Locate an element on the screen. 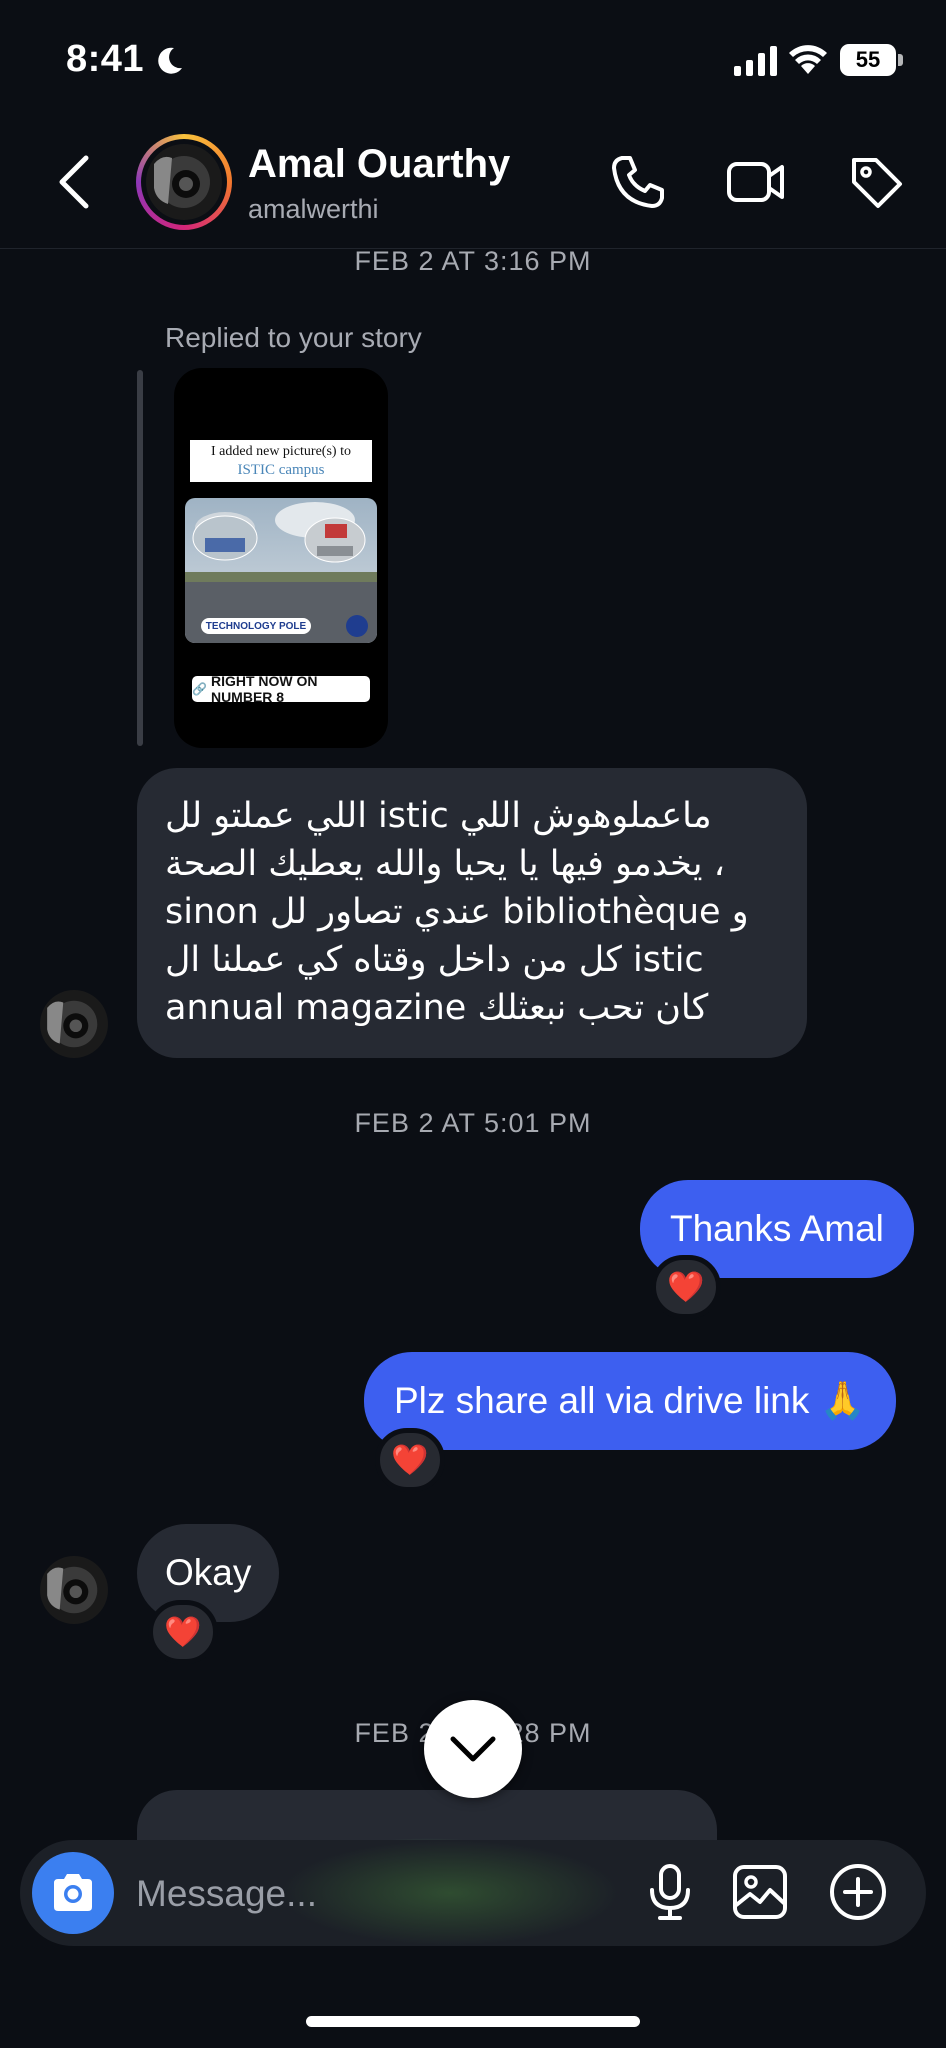 The image size is (946, 2048). scroll-to-bottom-button is located at coordinates (473, 1749).